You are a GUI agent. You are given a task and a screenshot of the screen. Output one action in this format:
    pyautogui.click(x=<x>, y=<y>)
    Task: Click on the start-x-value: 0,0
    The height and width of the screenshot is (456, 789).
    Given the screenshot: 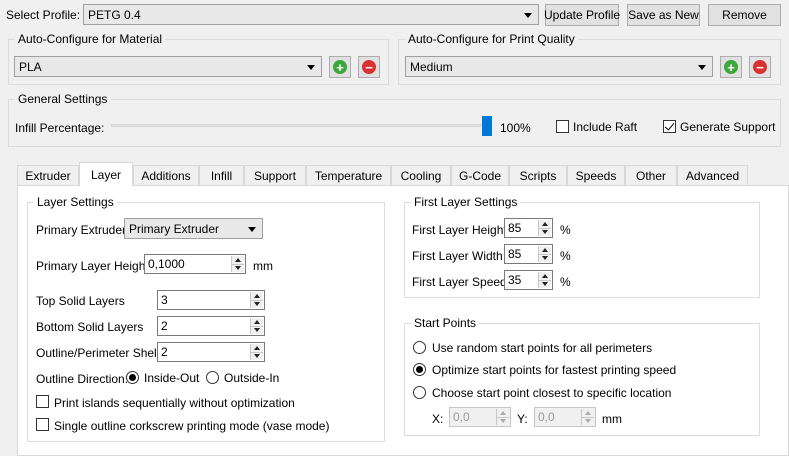 What is the action you would take?
    pyautogui.click(x=461, y=417)
    